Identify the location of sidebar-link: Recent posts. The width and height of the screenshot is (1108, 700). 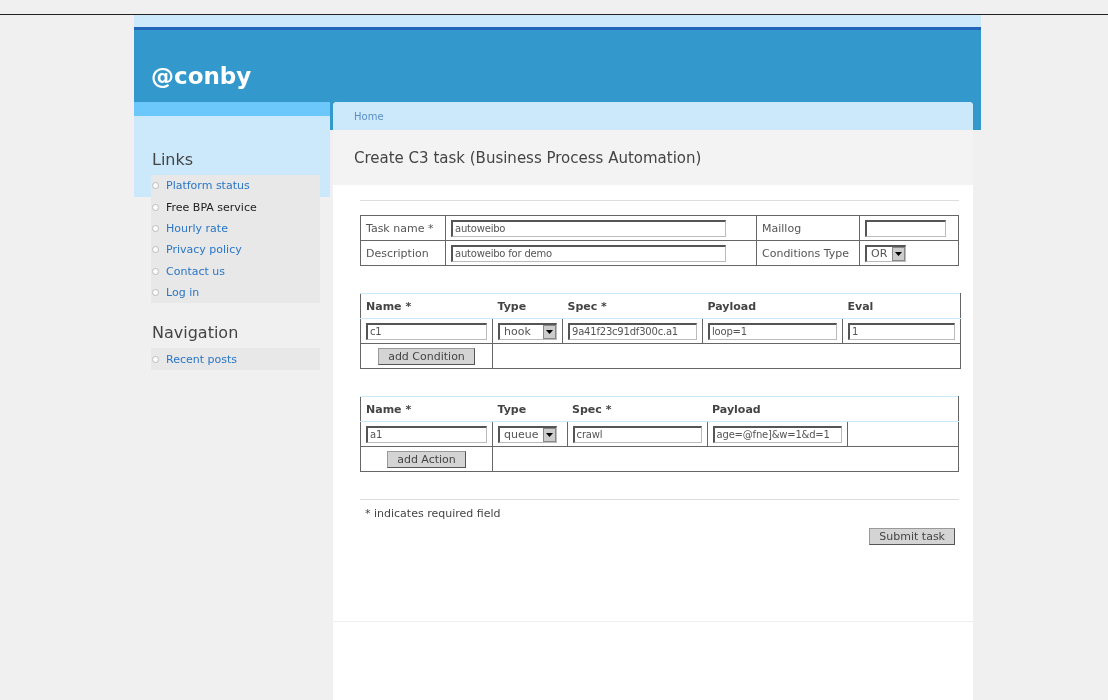
(235, 359).